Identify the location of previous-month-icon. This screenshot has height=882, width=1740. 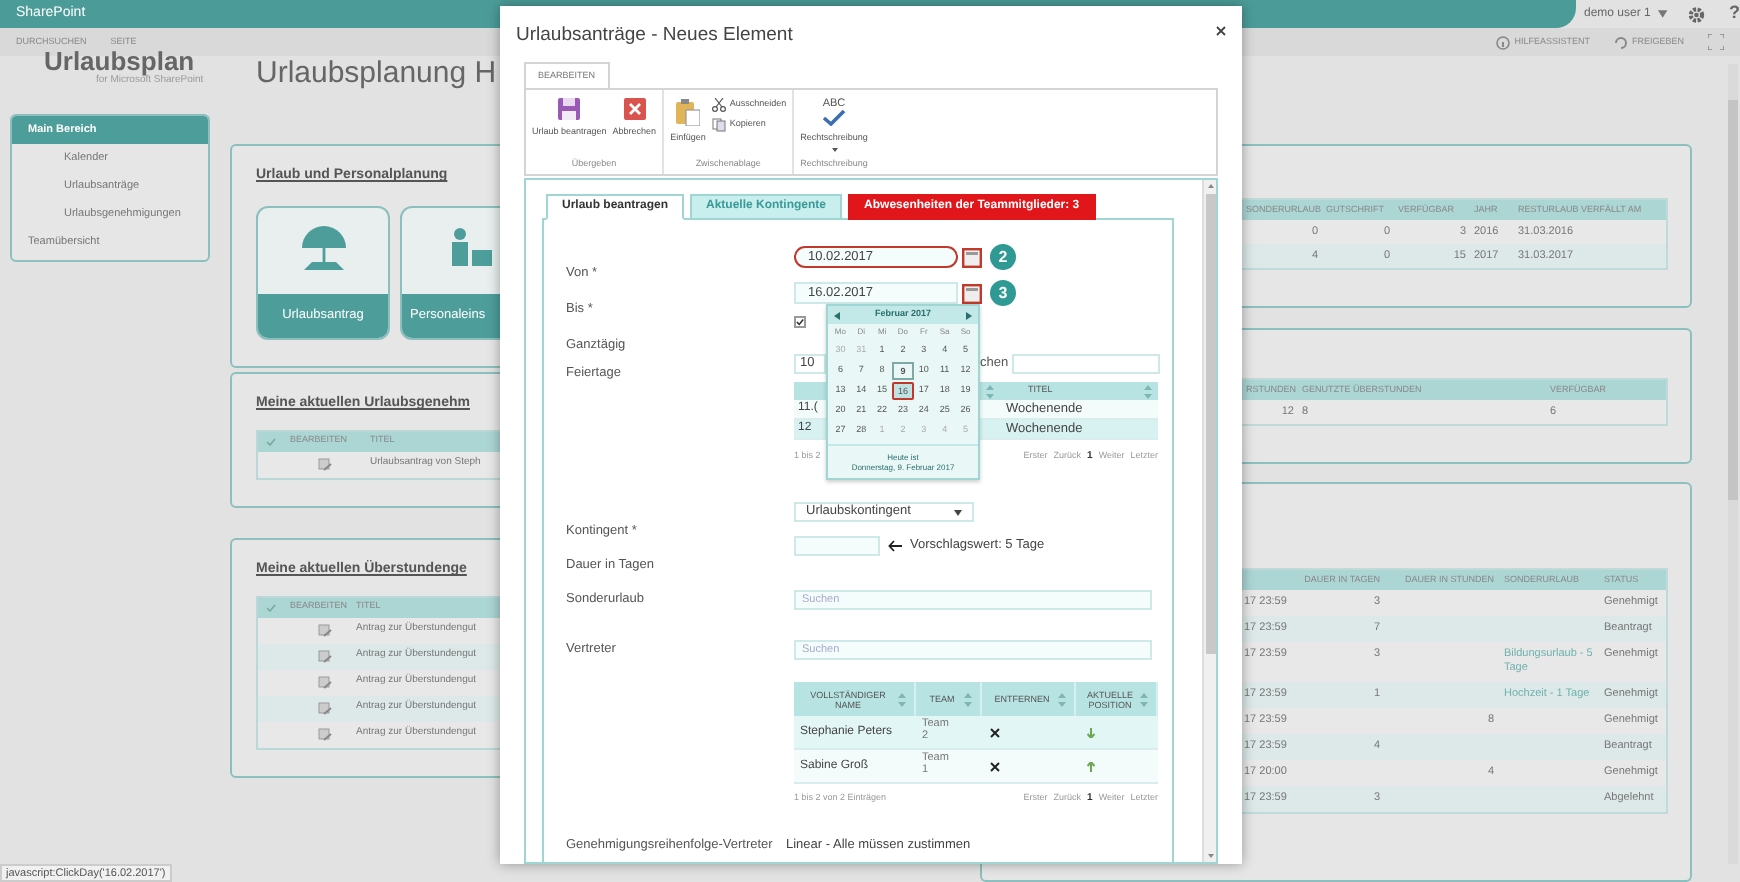
(837, 315).